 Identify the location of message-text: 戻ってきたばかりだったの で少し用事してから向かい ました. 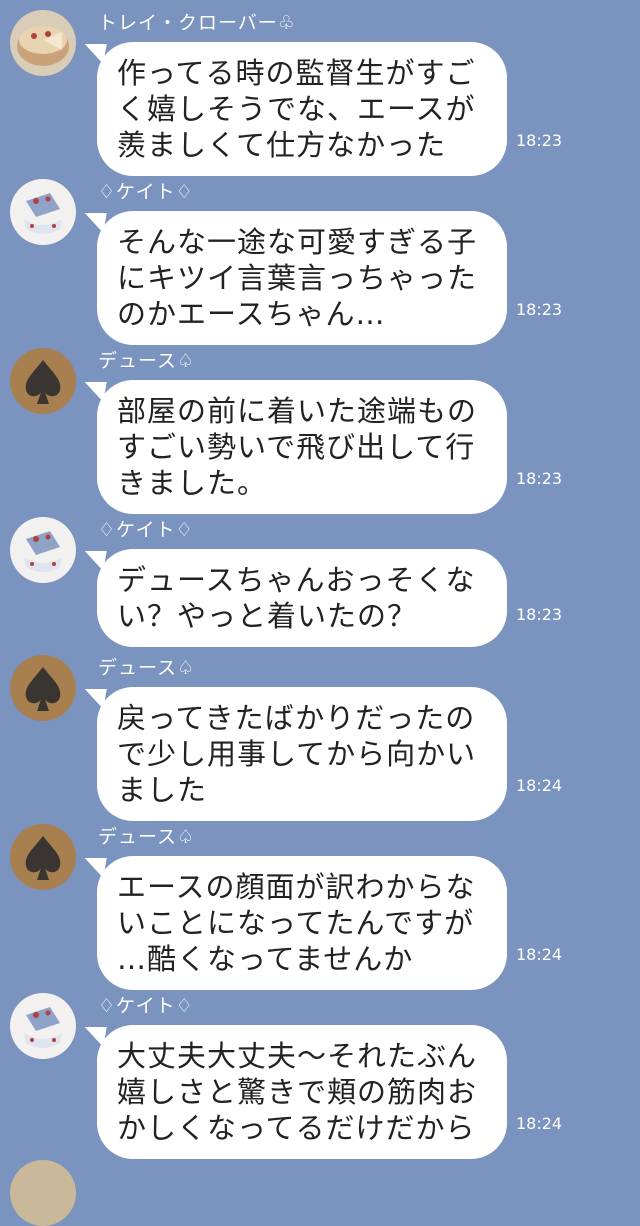
(297, 754).